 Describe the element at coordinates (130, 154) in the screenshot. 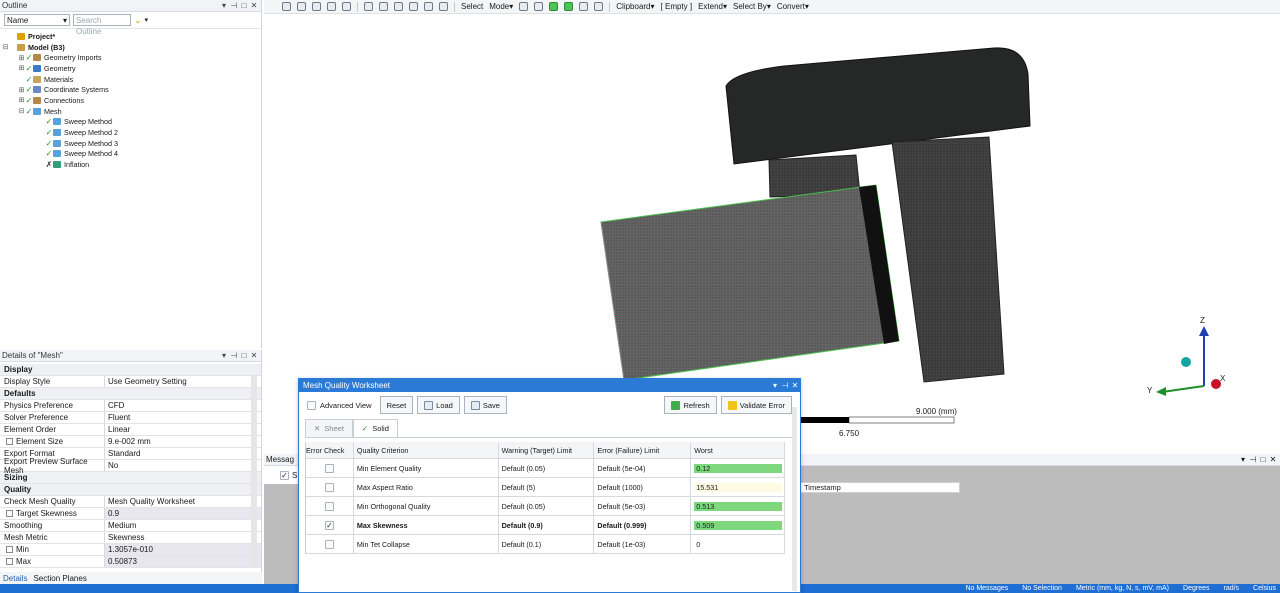

I see `tree-item: ✓ Sweep Method 4` at that location.